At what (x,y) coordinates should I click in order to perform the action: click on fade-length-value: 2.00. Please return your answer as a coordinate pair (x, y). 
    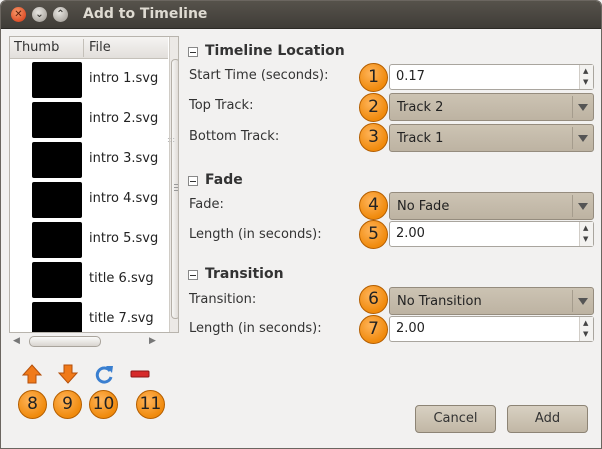
    Looking at the image, I should click on (410, 233).